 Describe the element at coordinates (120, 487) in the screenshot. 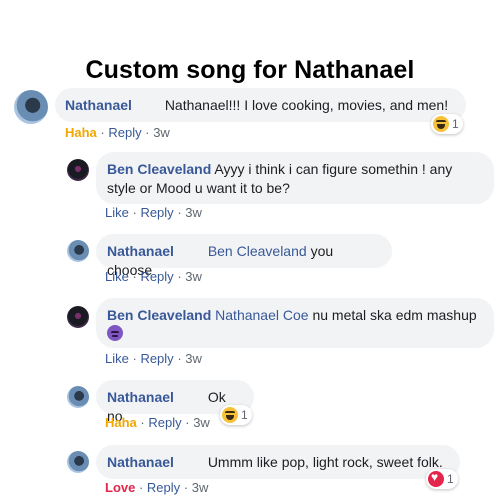

I see `reaction-label: Love` at that location.